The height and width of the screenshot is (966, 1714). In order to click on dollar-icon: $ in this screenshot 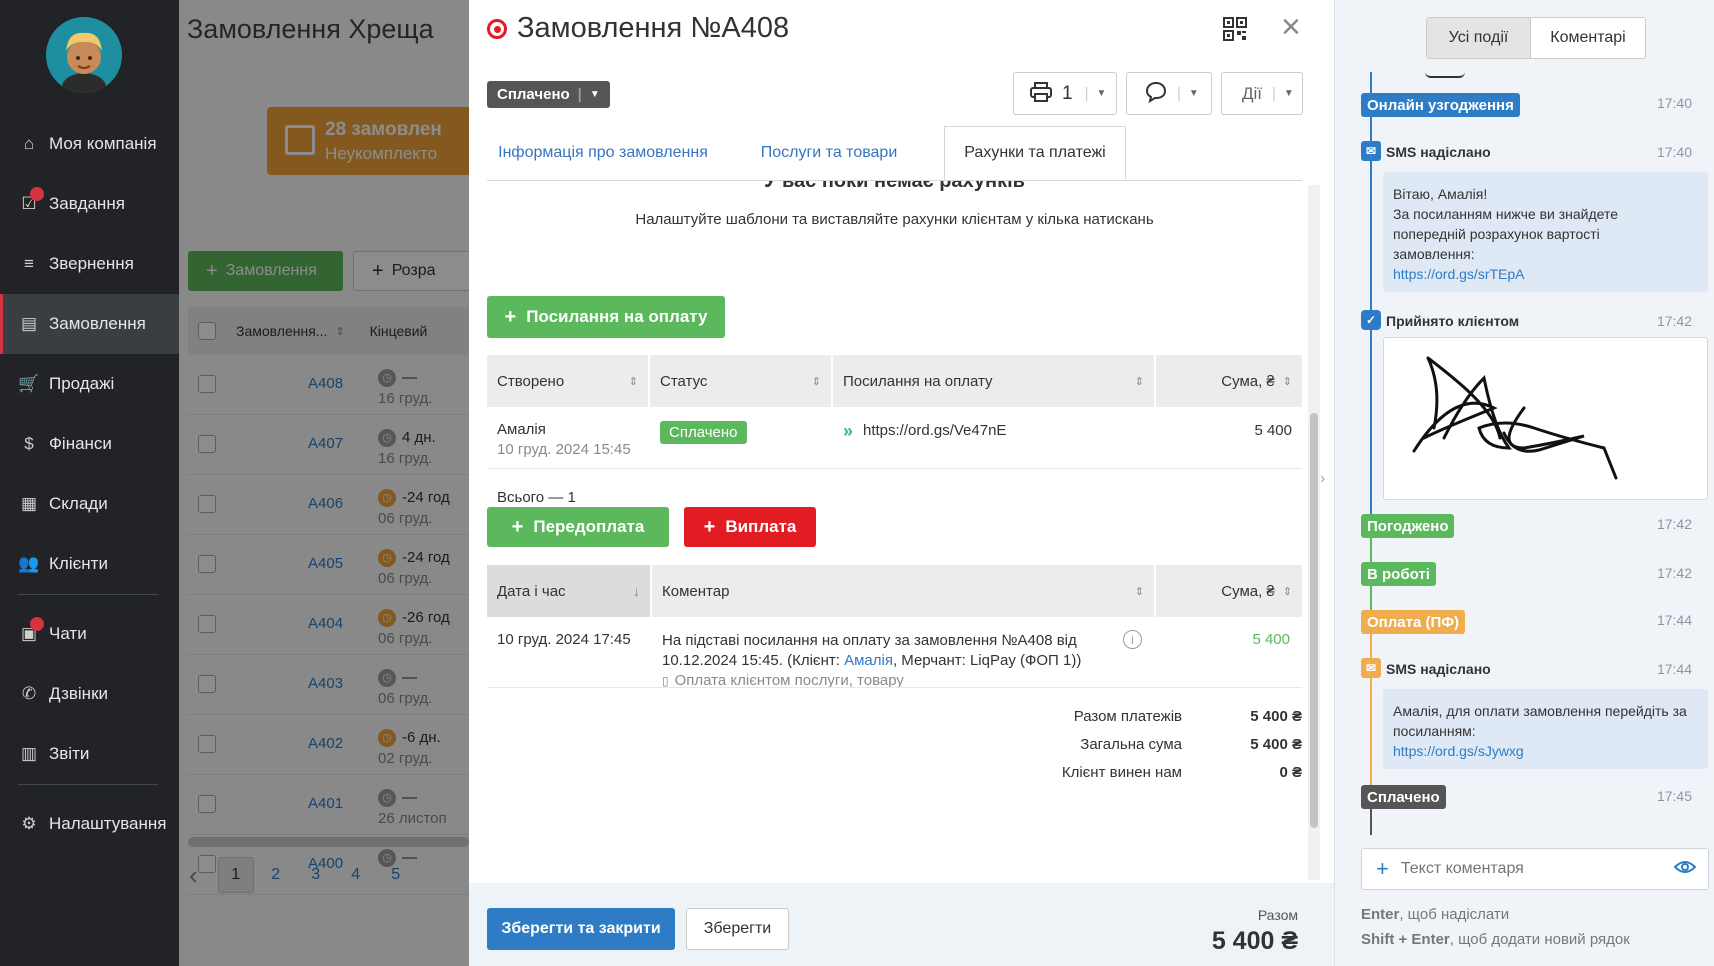, I will do `click(29, 443)`.